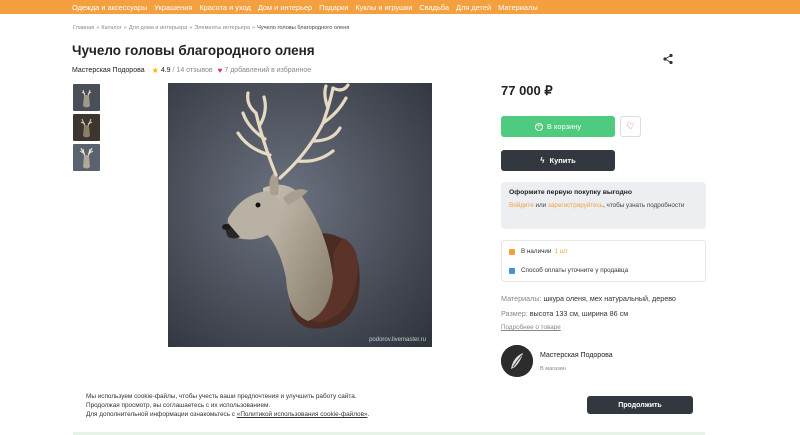  What do you see at coordinates (109, 7) in the screenshot?
I see `nav-item-clothing: Одежда и аксессуары` at bounding box center [109, 7].